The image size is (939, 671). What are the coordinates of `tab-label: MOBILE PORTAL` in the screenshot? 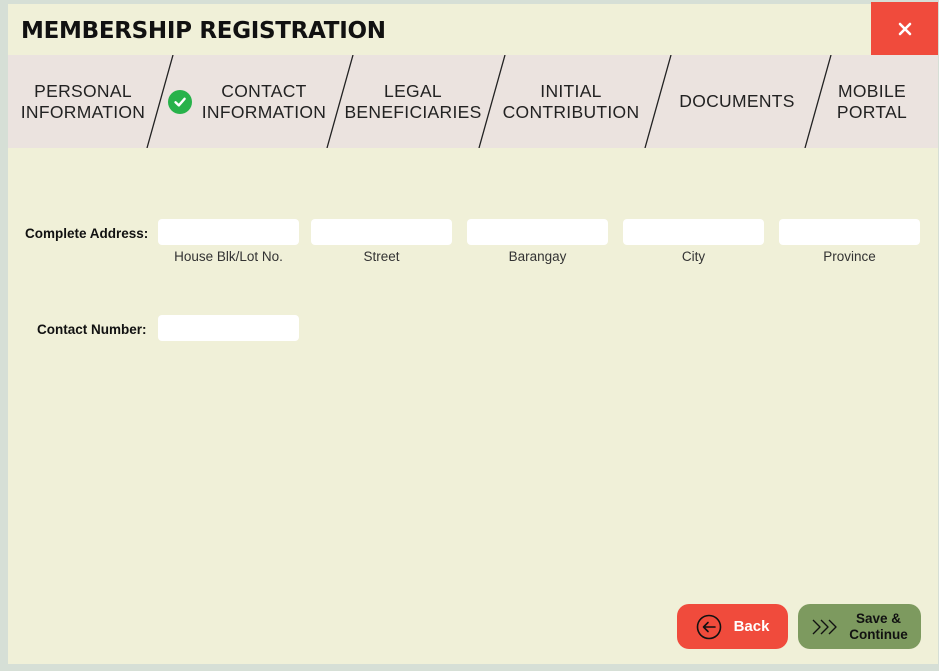 It's located at (872, 101).